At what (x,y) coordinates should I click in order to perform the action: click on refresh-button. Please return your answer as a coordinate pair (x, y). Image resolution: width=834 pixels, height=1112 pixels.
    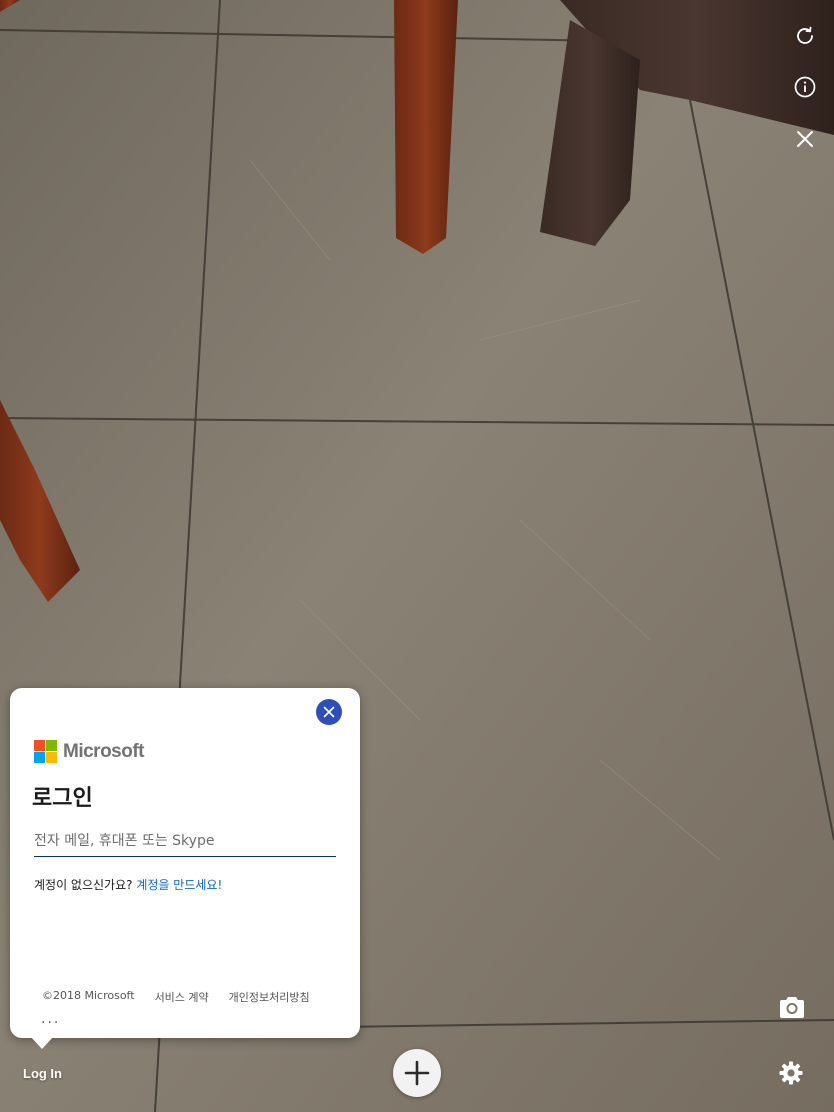
    Looking at the image, I should click on (805, 36).